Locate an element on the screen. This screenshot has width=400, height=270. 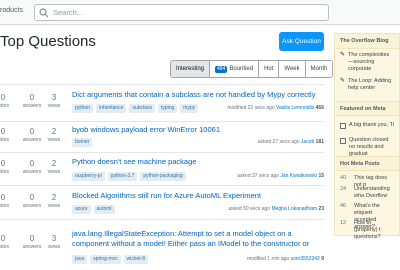
meta-item: Question closed no results and graduat is located at coordinates (367, 145).